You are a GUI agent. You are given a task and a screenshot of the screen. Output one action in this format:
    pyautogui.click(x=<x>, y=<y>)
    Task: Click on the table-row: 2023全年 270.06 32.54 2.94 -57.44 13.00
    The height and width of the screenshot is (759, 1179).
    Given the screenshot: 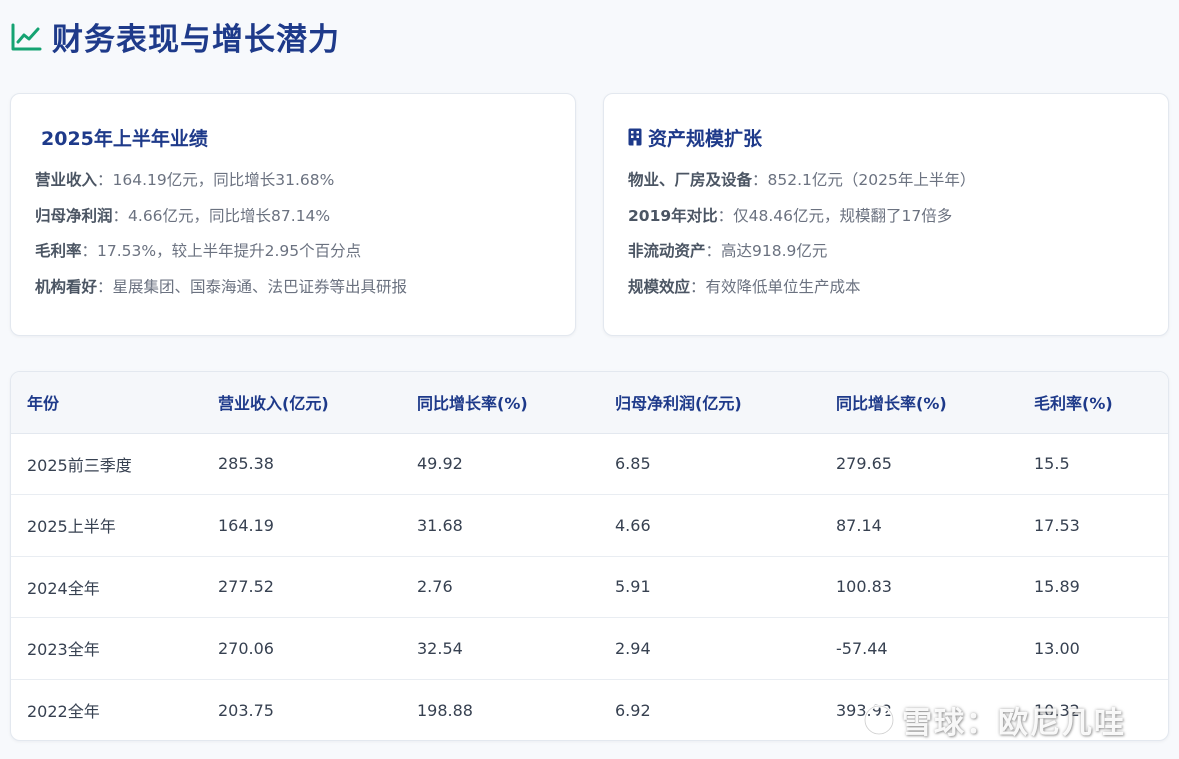 What is the action you would take?
    pyautogui.click(x=589, y=648)
    